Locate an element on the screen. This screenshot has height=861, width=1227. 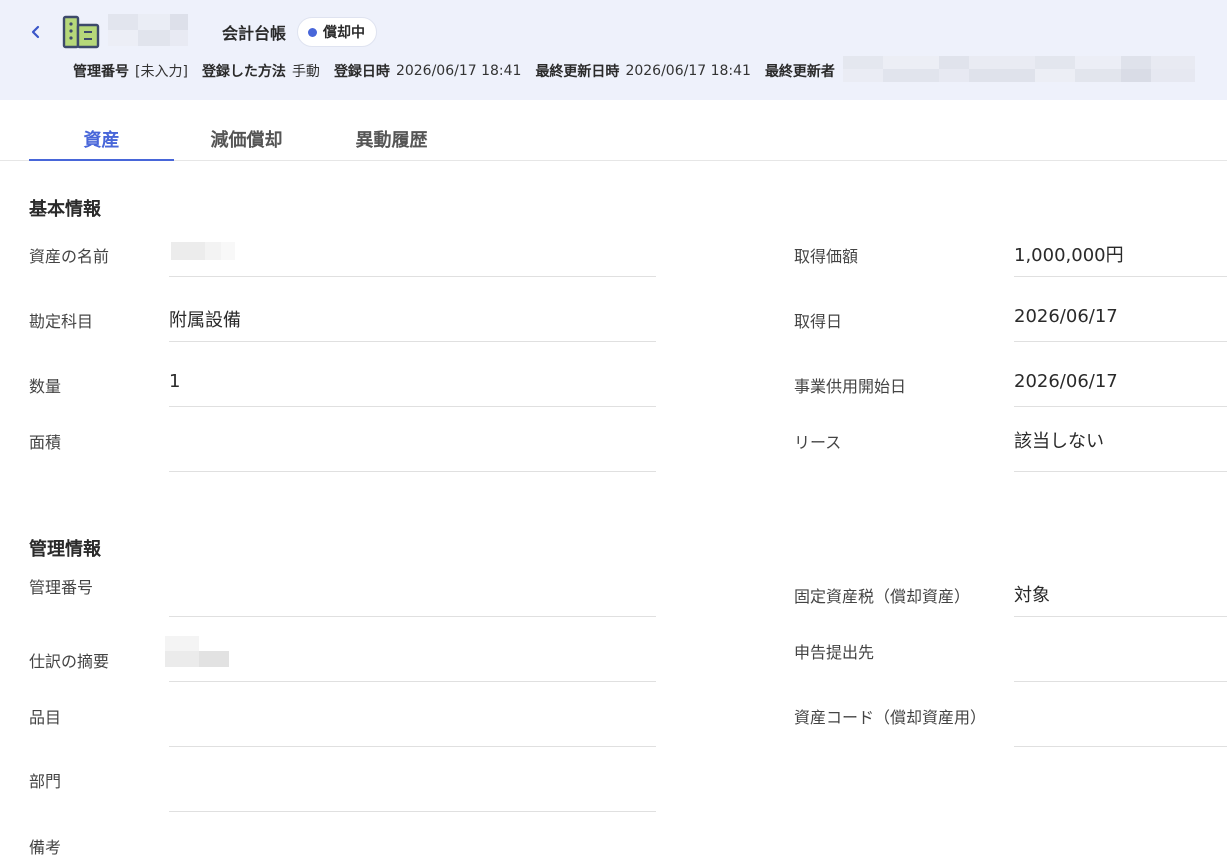
status-dot-icon is located at coordinates (312, 32).